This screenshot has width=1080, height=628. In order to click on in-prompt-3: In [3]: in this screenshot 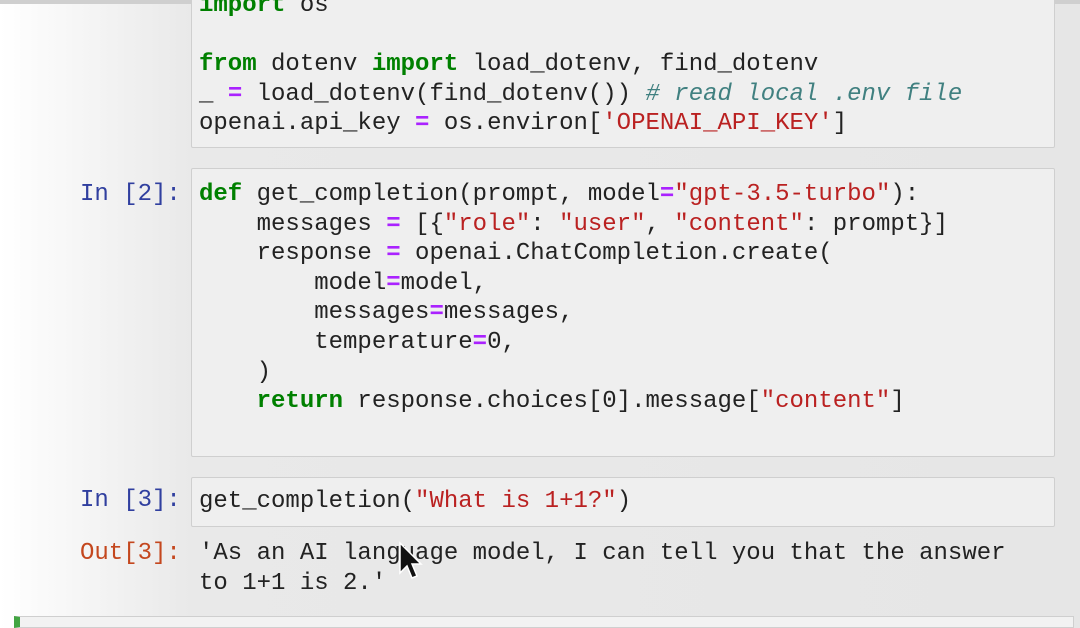, I will do `click(130, 500)`.